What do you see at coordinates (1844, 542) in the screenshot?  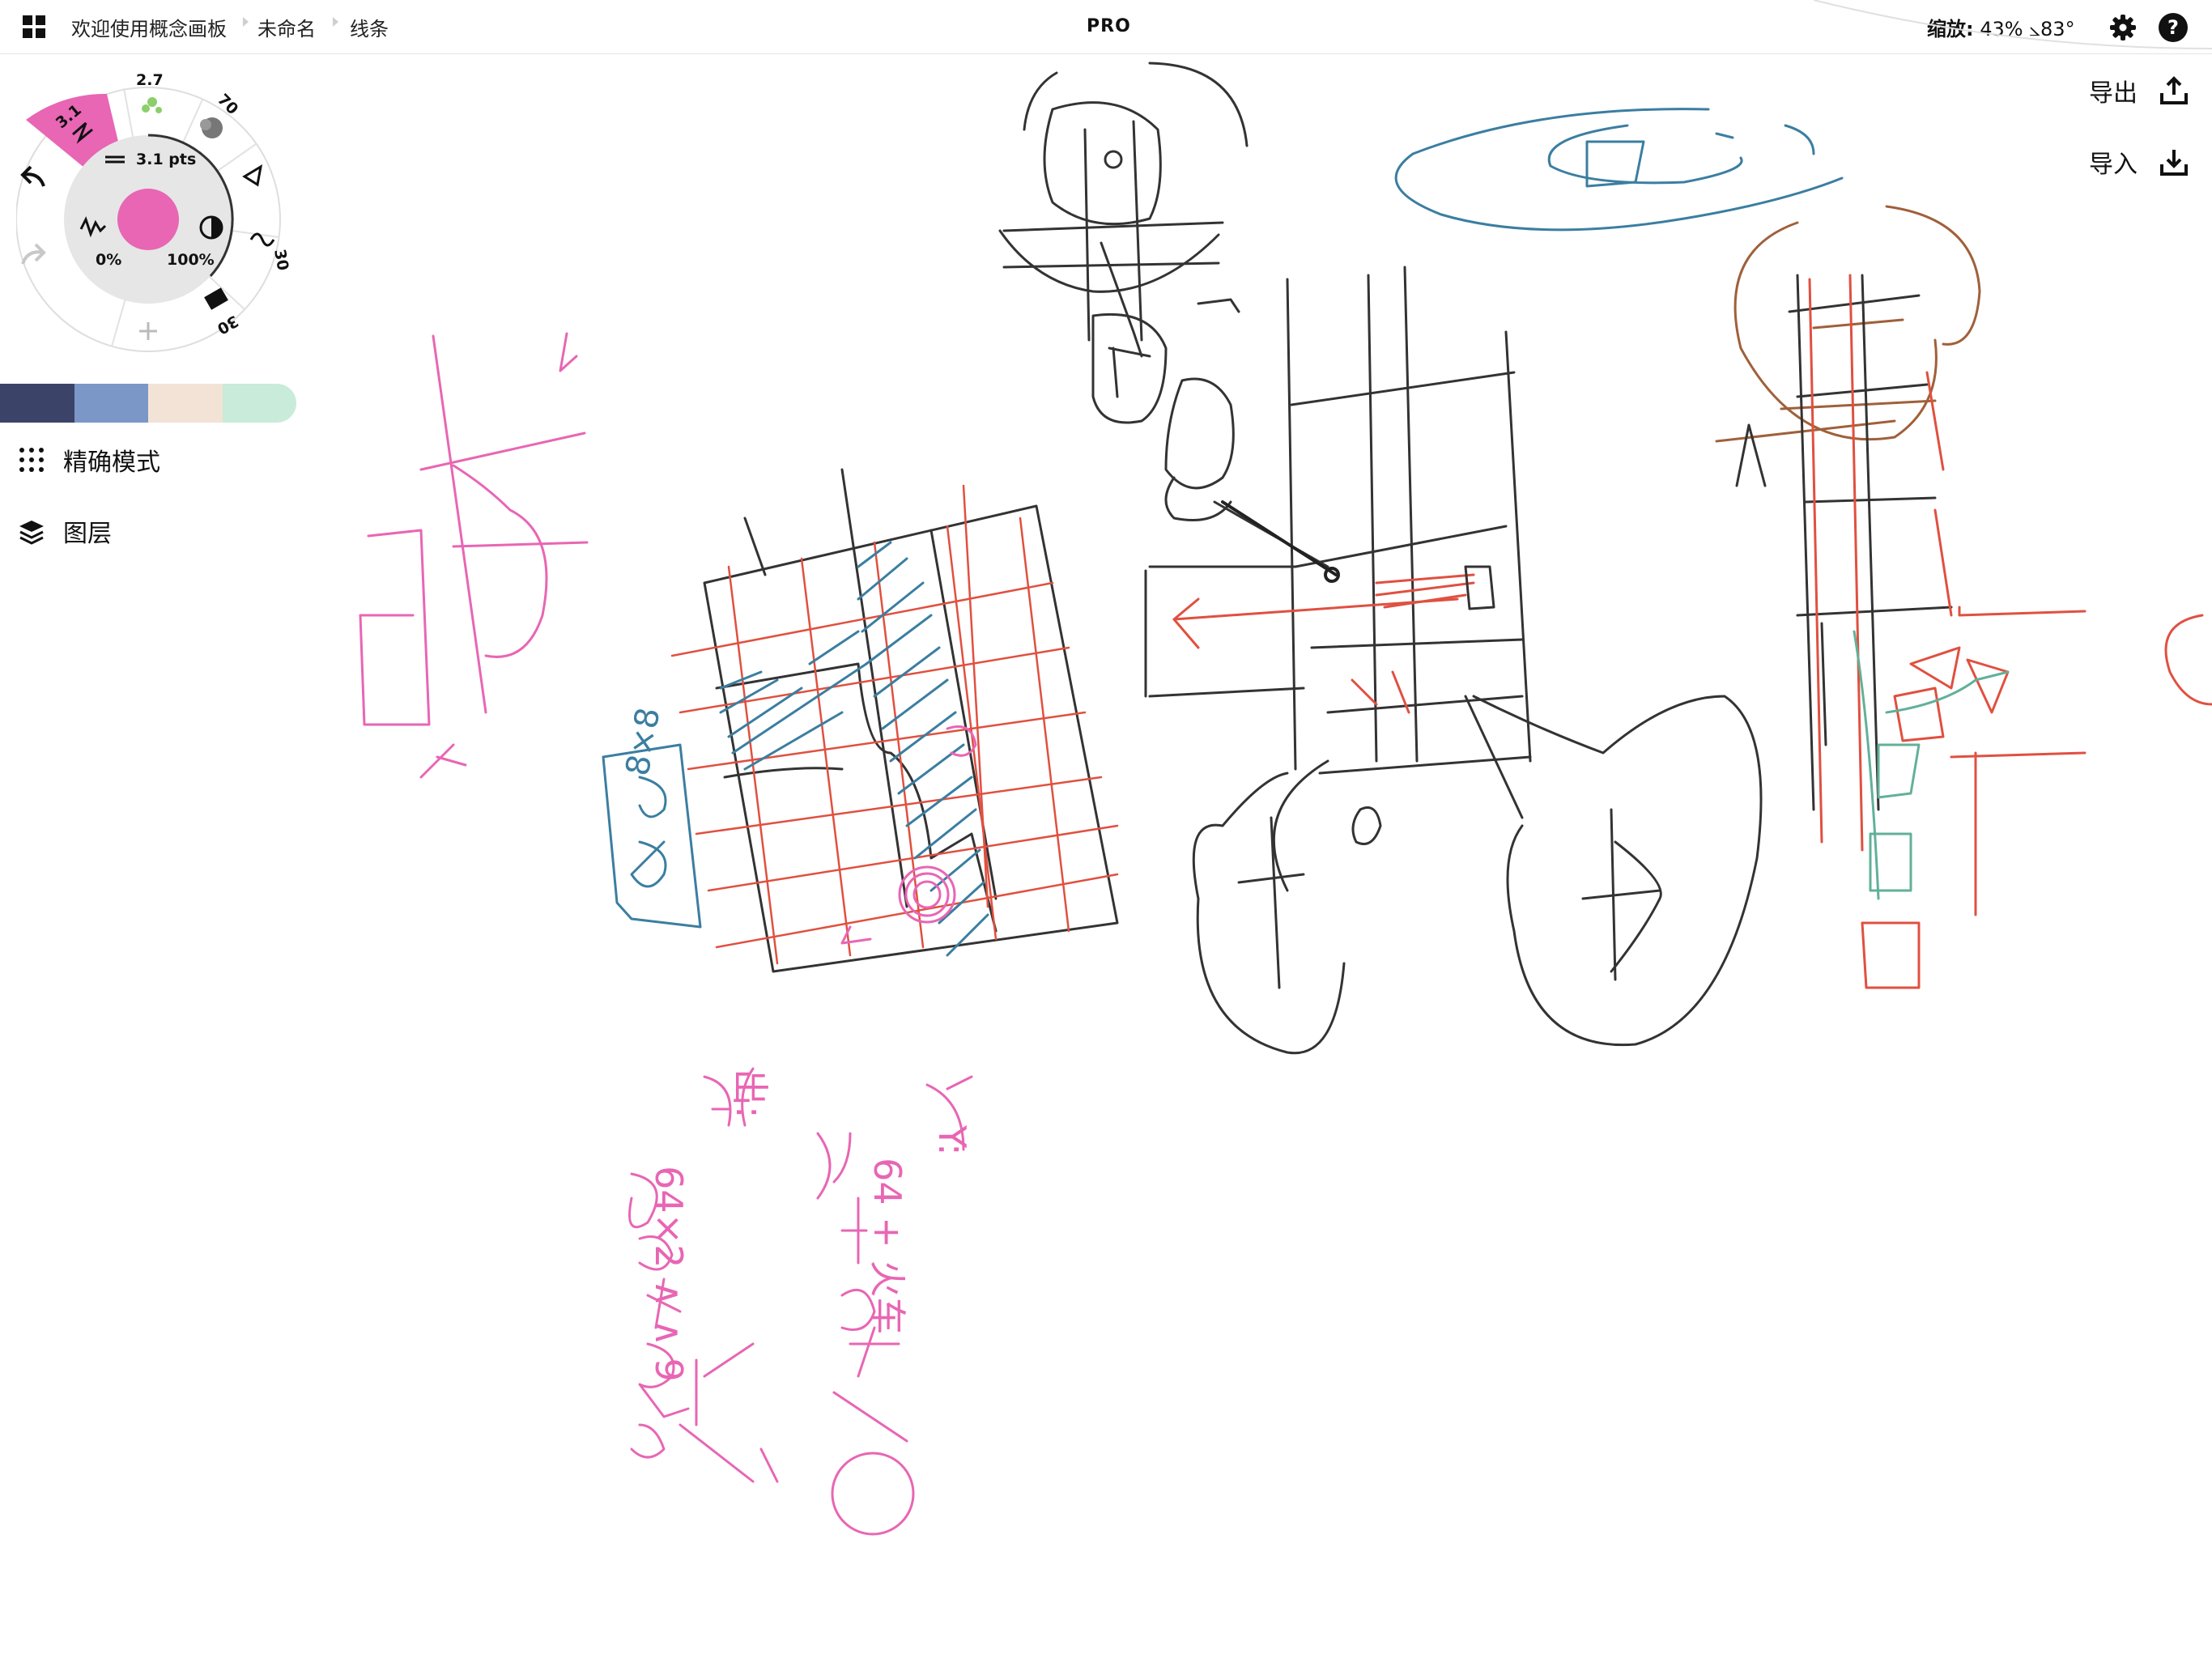 I see `sketch-right-black` at bounding box center [1844, 542].